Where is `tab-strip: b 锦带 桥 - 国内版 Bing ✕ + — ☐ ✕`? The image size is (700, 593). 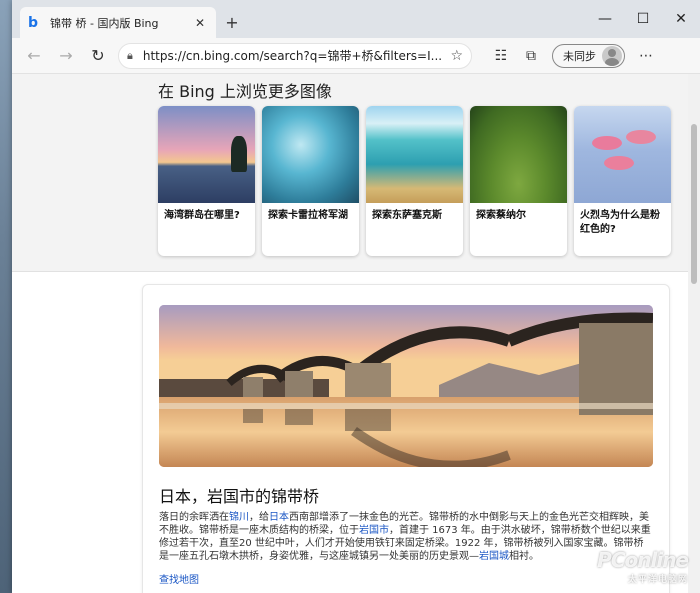
tab-strip: b 锦带 桥 - 国内版 Bing ✕ + — ☐ ✕ is located at coordinates (356, 19).